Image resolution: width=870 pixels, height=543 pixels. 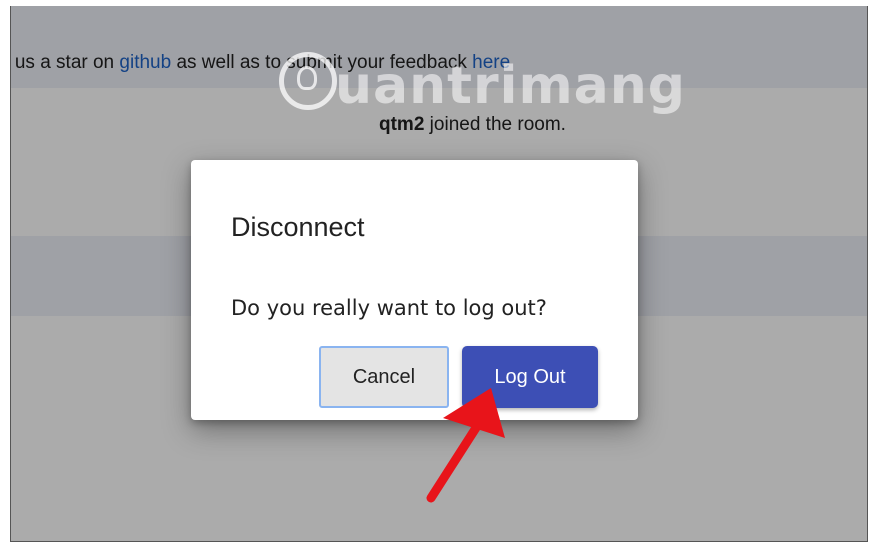 I want to click on dialog-title: Disconnect, so click(x=298, y=227).